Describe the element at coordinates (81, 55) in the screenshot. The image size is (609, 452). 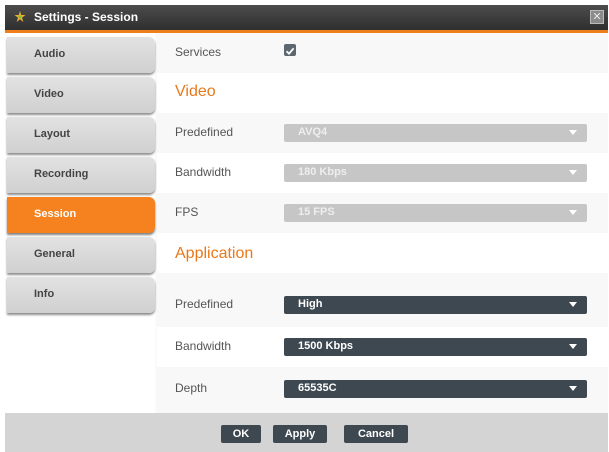
I see `sidebar-item-audio: Audio` at that location.